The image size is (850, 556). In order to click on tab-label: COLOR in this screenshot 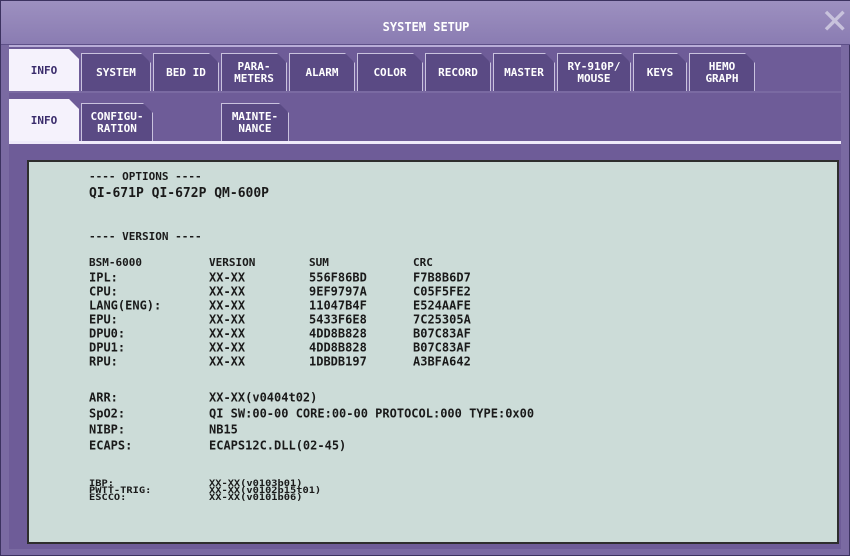, I will do `click(390, 72)`.